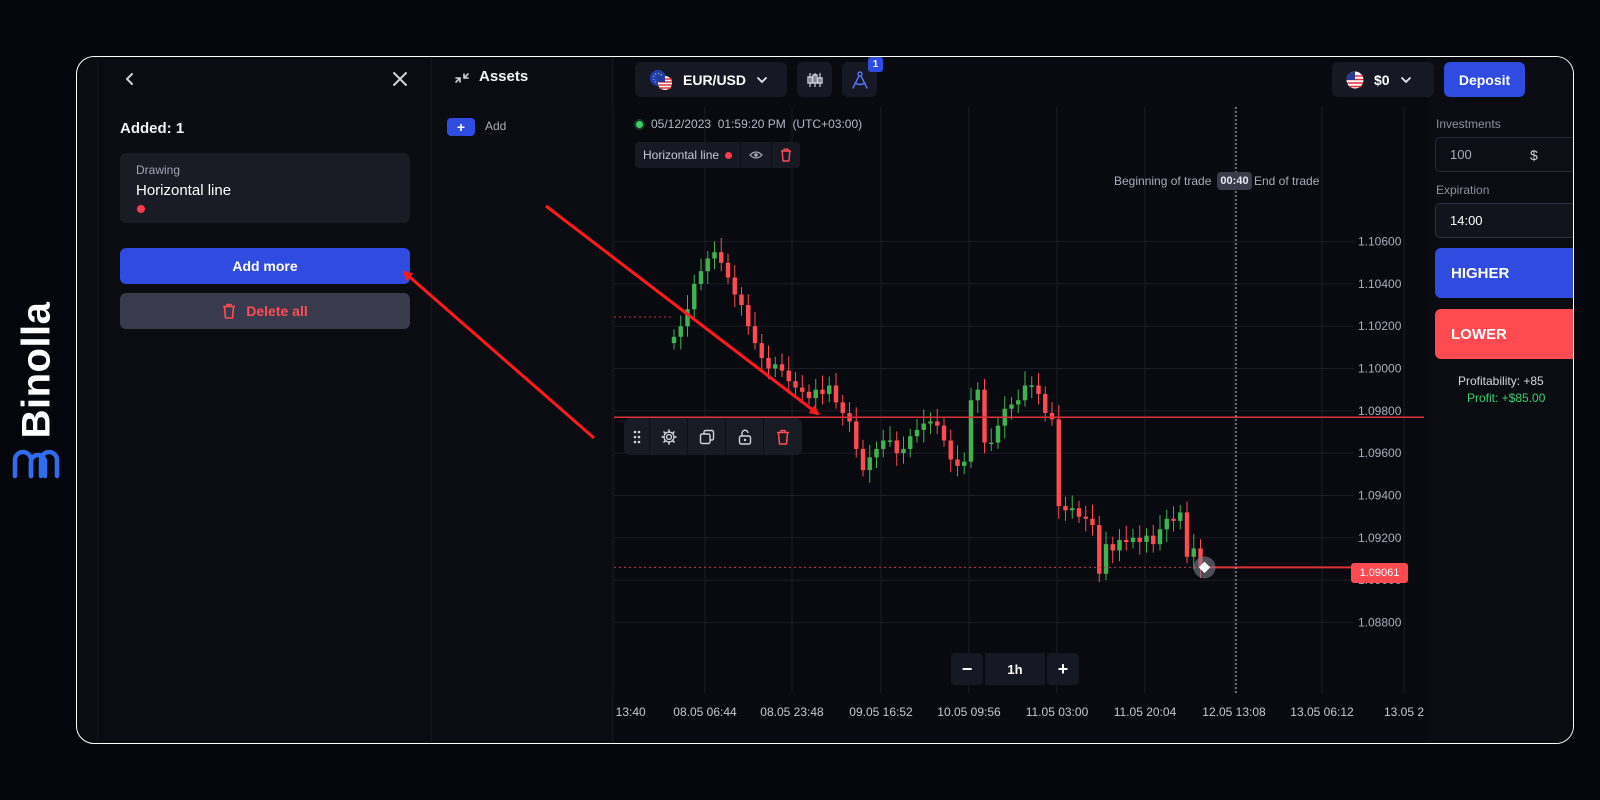 Image resolution: width=1600 pixels, height=800 pixels. Describe the element at coordinates (1501, 381) in the screenshot. I see `profitability-text: Profitability: +85` at that location.